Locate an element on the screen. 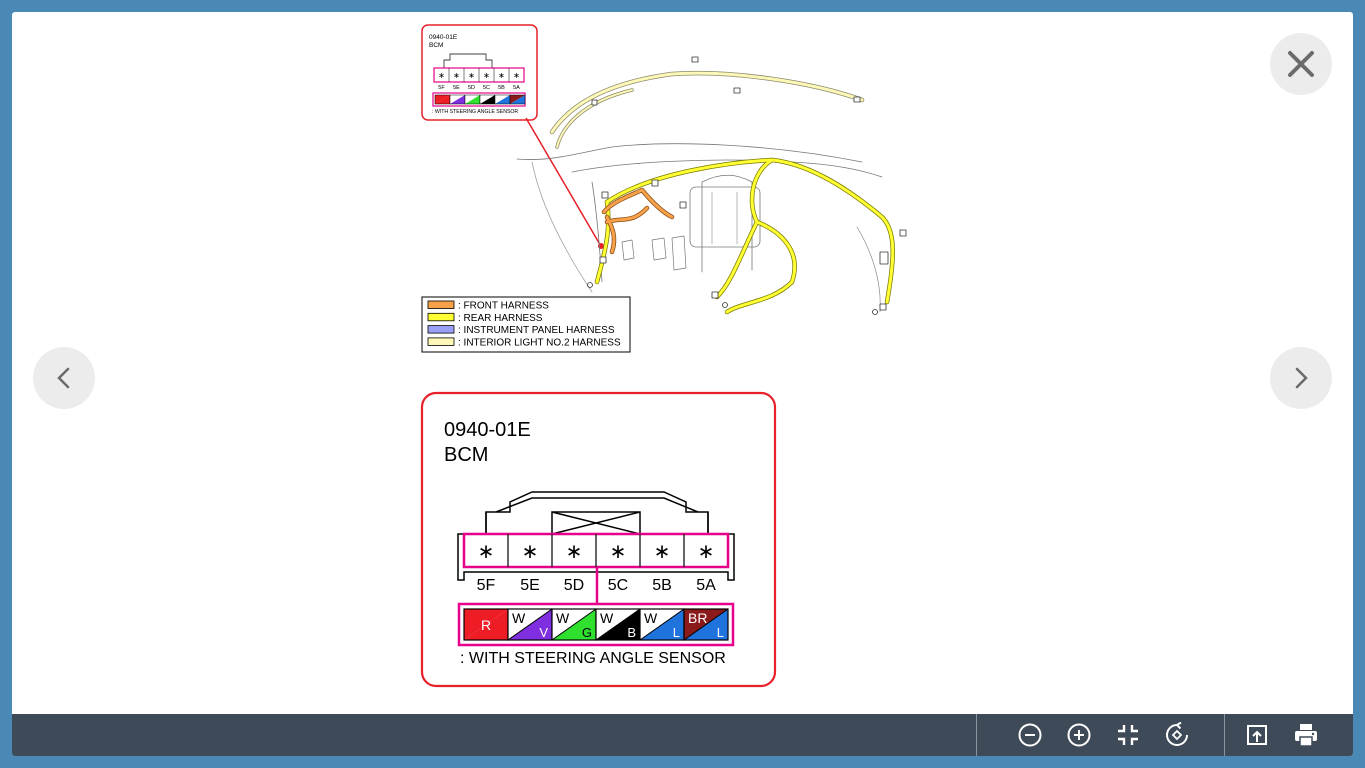 The width and height of the screenshot is (1365, 768). small-note: : WITH STEERING ANGLE SENSOR is located at coordinates (475, 112).